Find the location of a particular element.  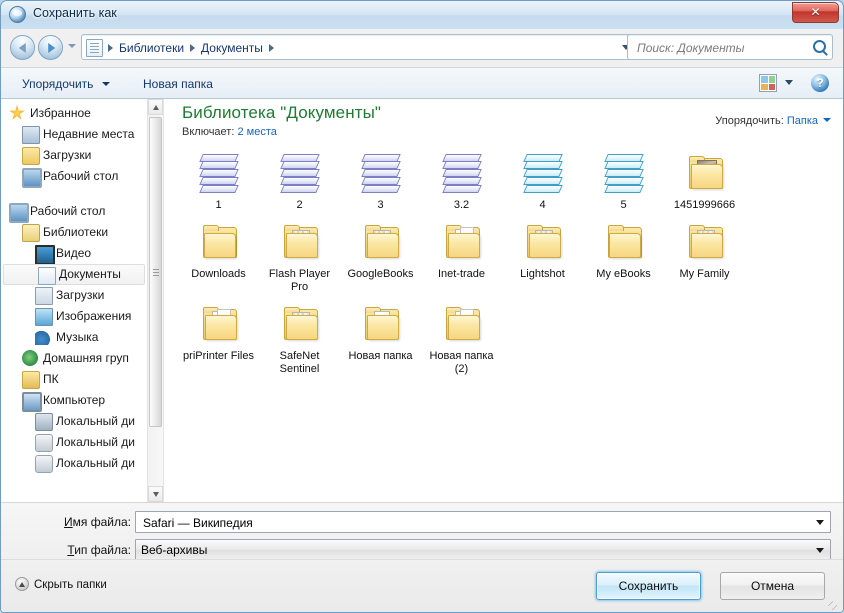

file-item: 1 is located at coordinates (218, 181).